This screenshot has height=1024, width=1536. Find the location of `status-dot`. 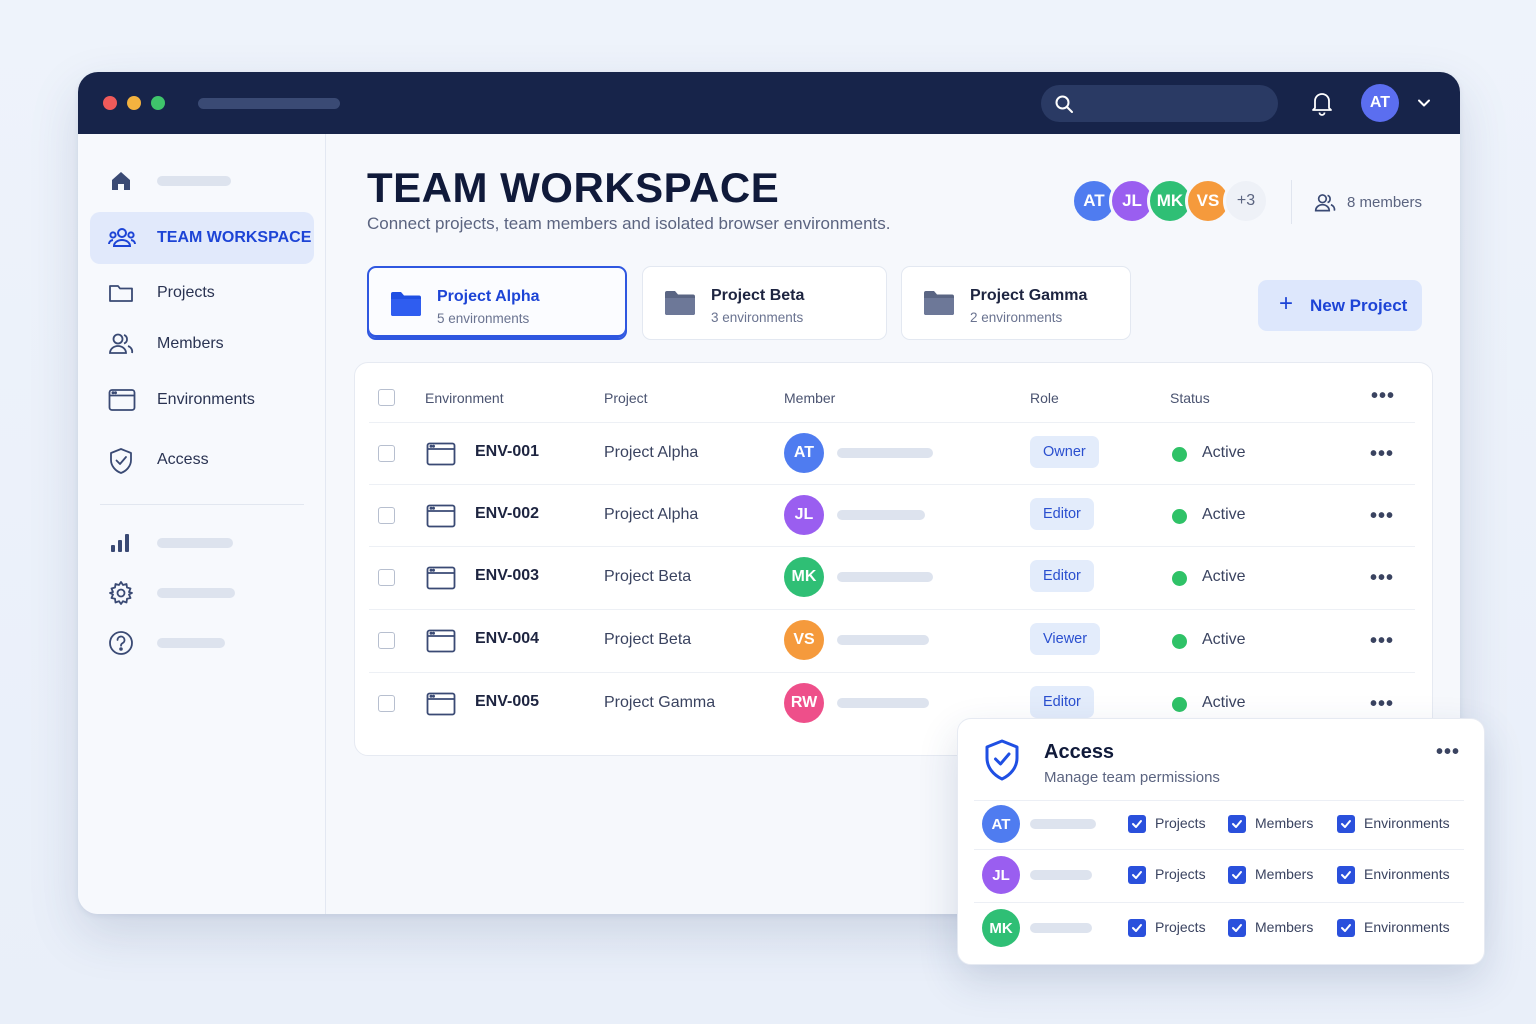

status-dot is located at coordinates (1179, 454).